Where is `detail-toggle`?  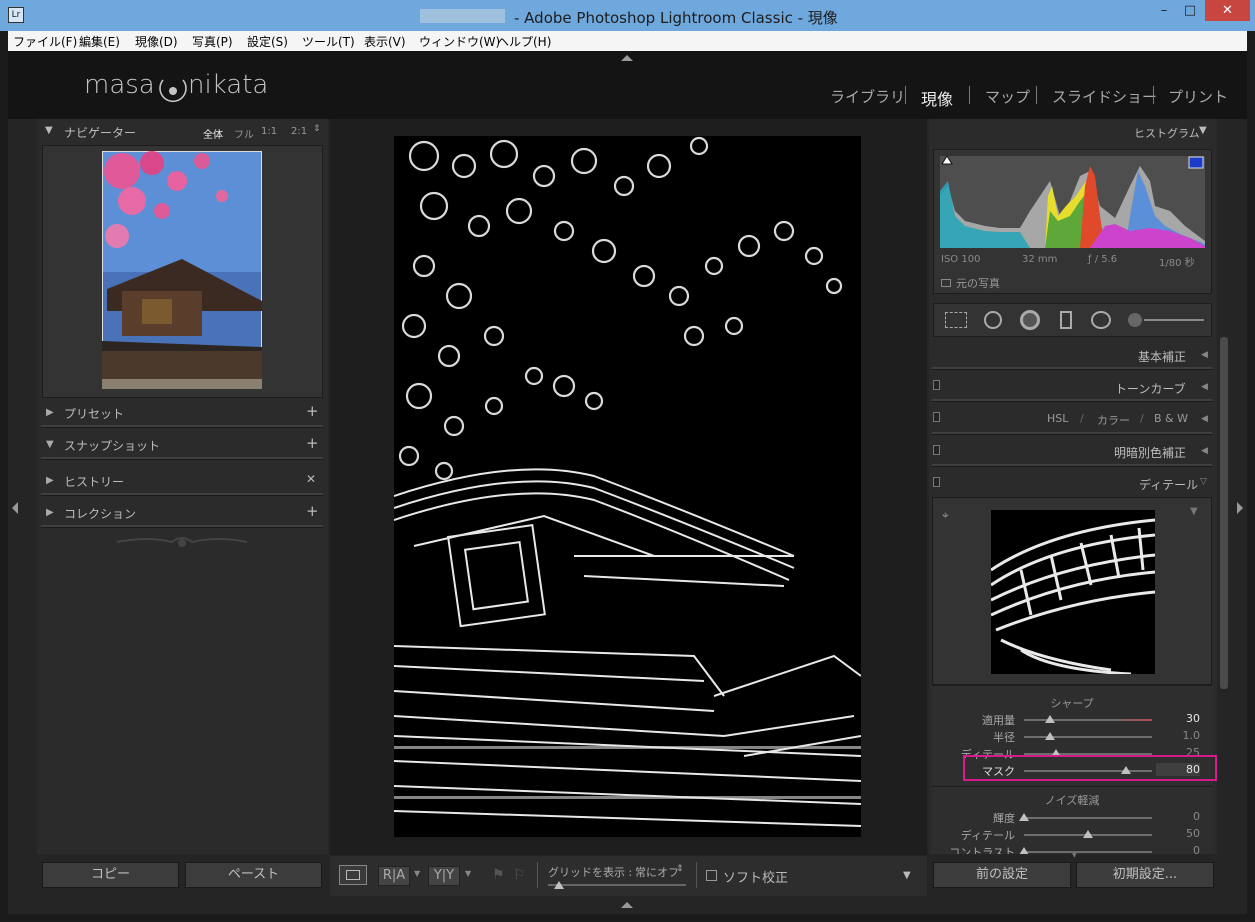
detail-toggle is located at coordinates (936, 482).